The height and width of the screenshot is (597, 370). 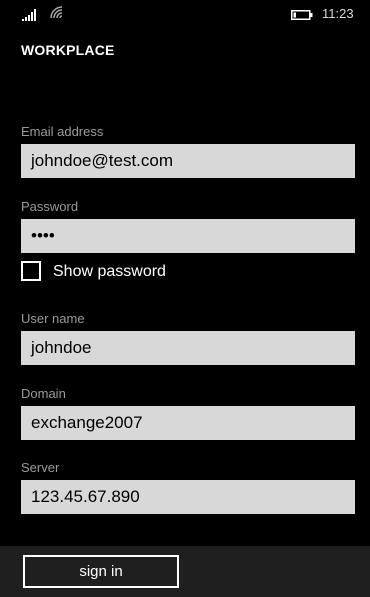 I want to click on server-label: Server, so click(x=40, y=467).